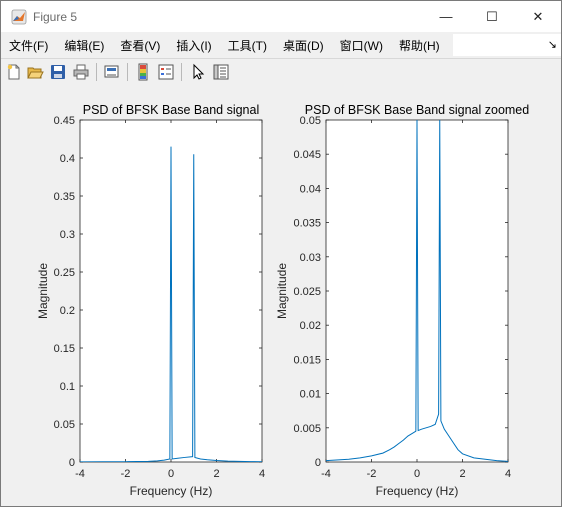 The height and width of the screenshot is (511, 562). What do you see at coordinates (508, 474) in the screenshot?
I see `plot2-x-tick-label: 4` at bounding box center [508, 474].